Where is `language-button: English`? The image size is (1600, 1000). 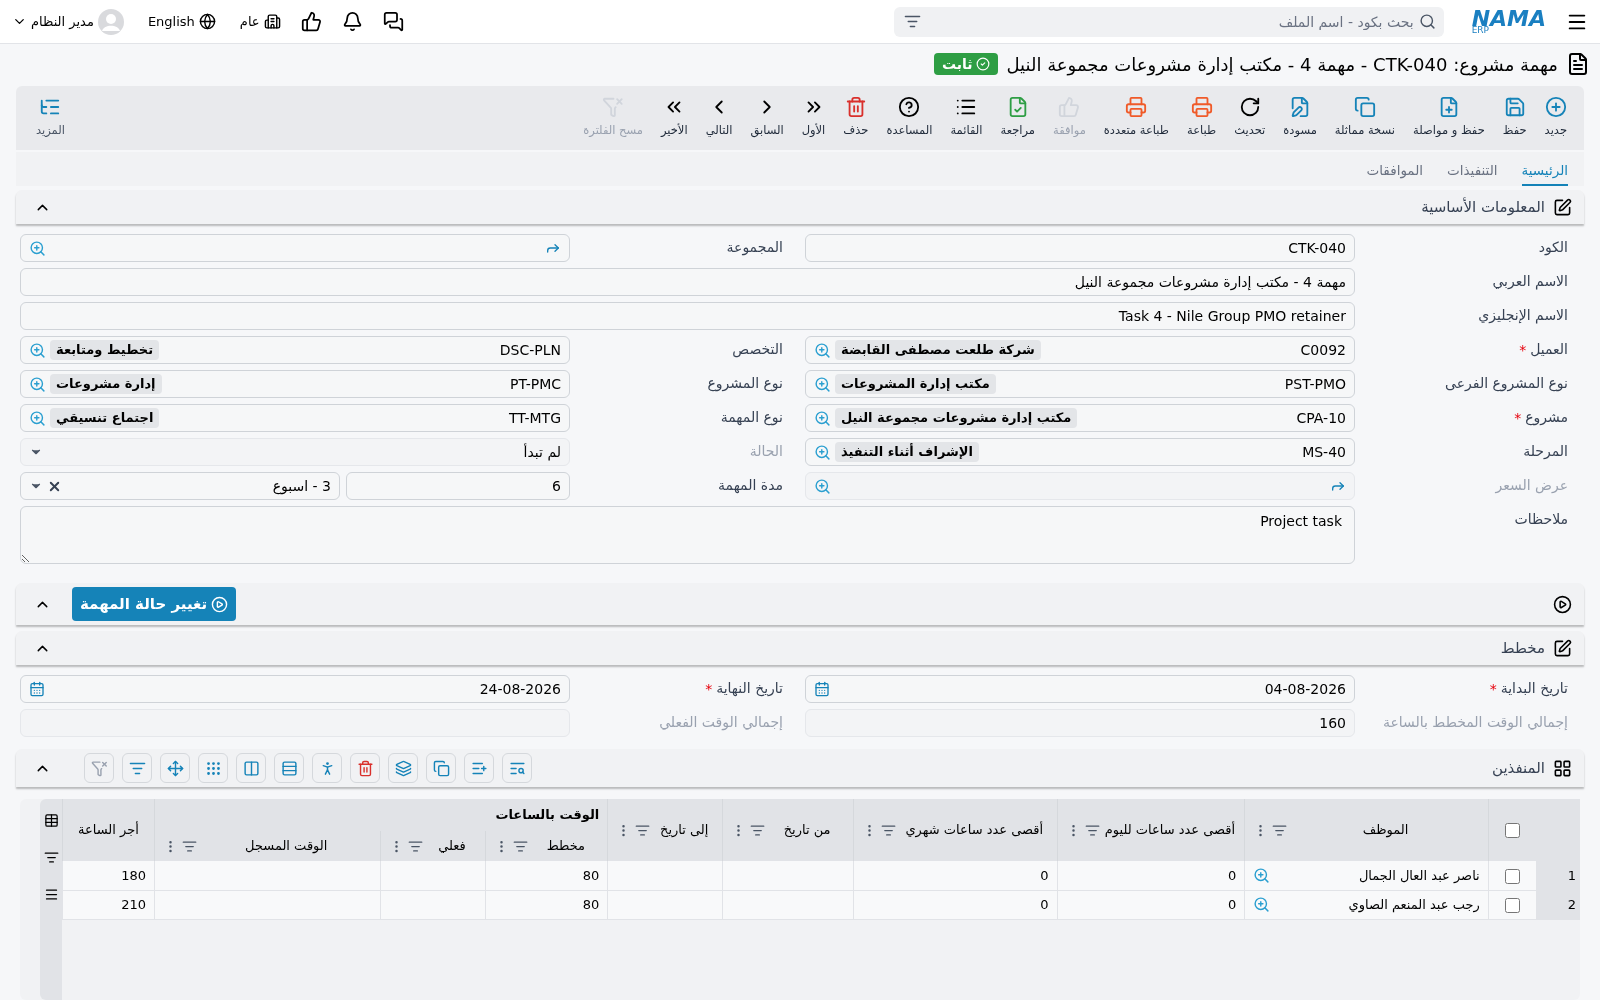
language-button: English is located at coordinates (181, 21).